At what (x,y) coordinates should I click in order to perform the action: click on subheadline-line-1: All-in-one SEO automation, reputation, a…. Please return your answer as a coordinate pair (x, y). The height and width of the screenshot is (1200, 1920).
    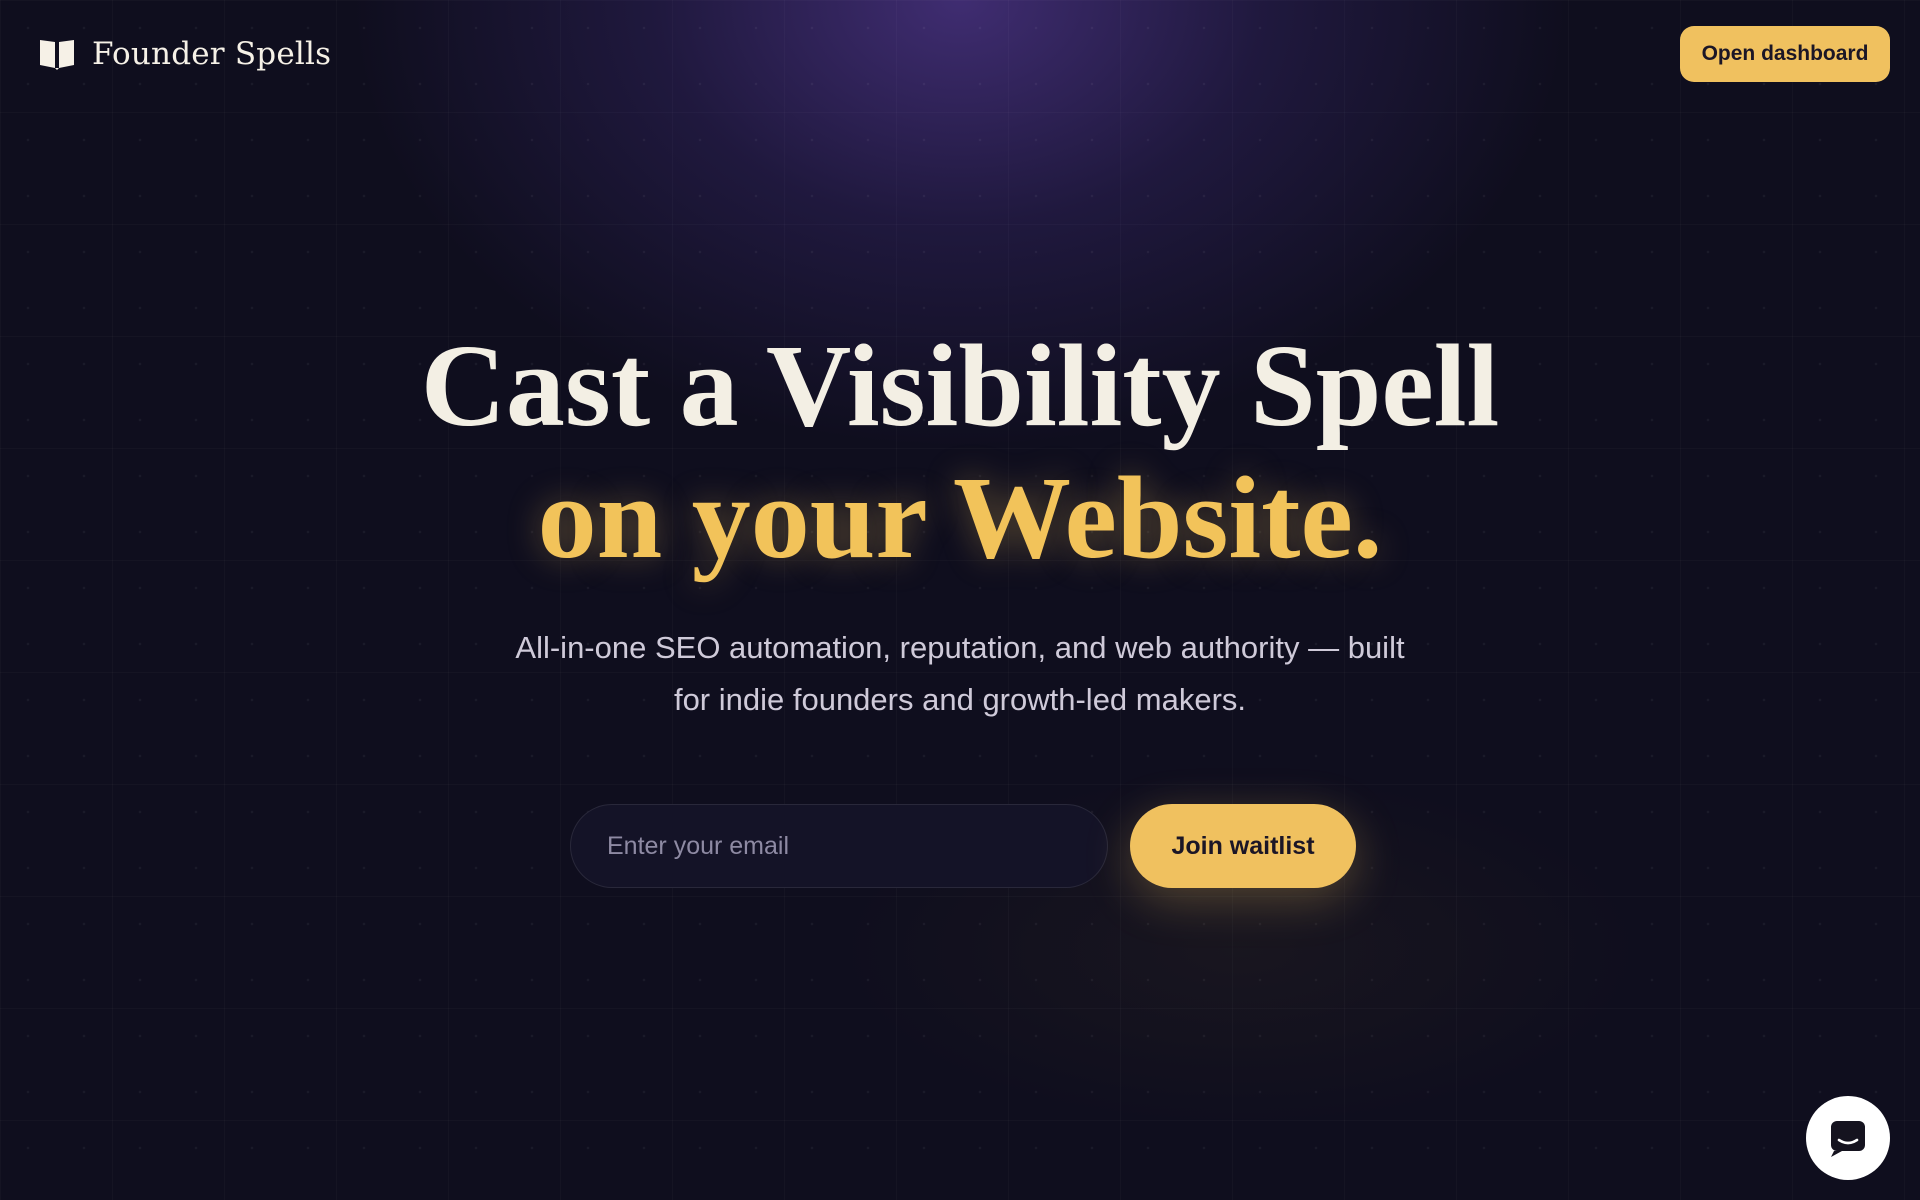
    Looking at the image, I should click on (960, 647).